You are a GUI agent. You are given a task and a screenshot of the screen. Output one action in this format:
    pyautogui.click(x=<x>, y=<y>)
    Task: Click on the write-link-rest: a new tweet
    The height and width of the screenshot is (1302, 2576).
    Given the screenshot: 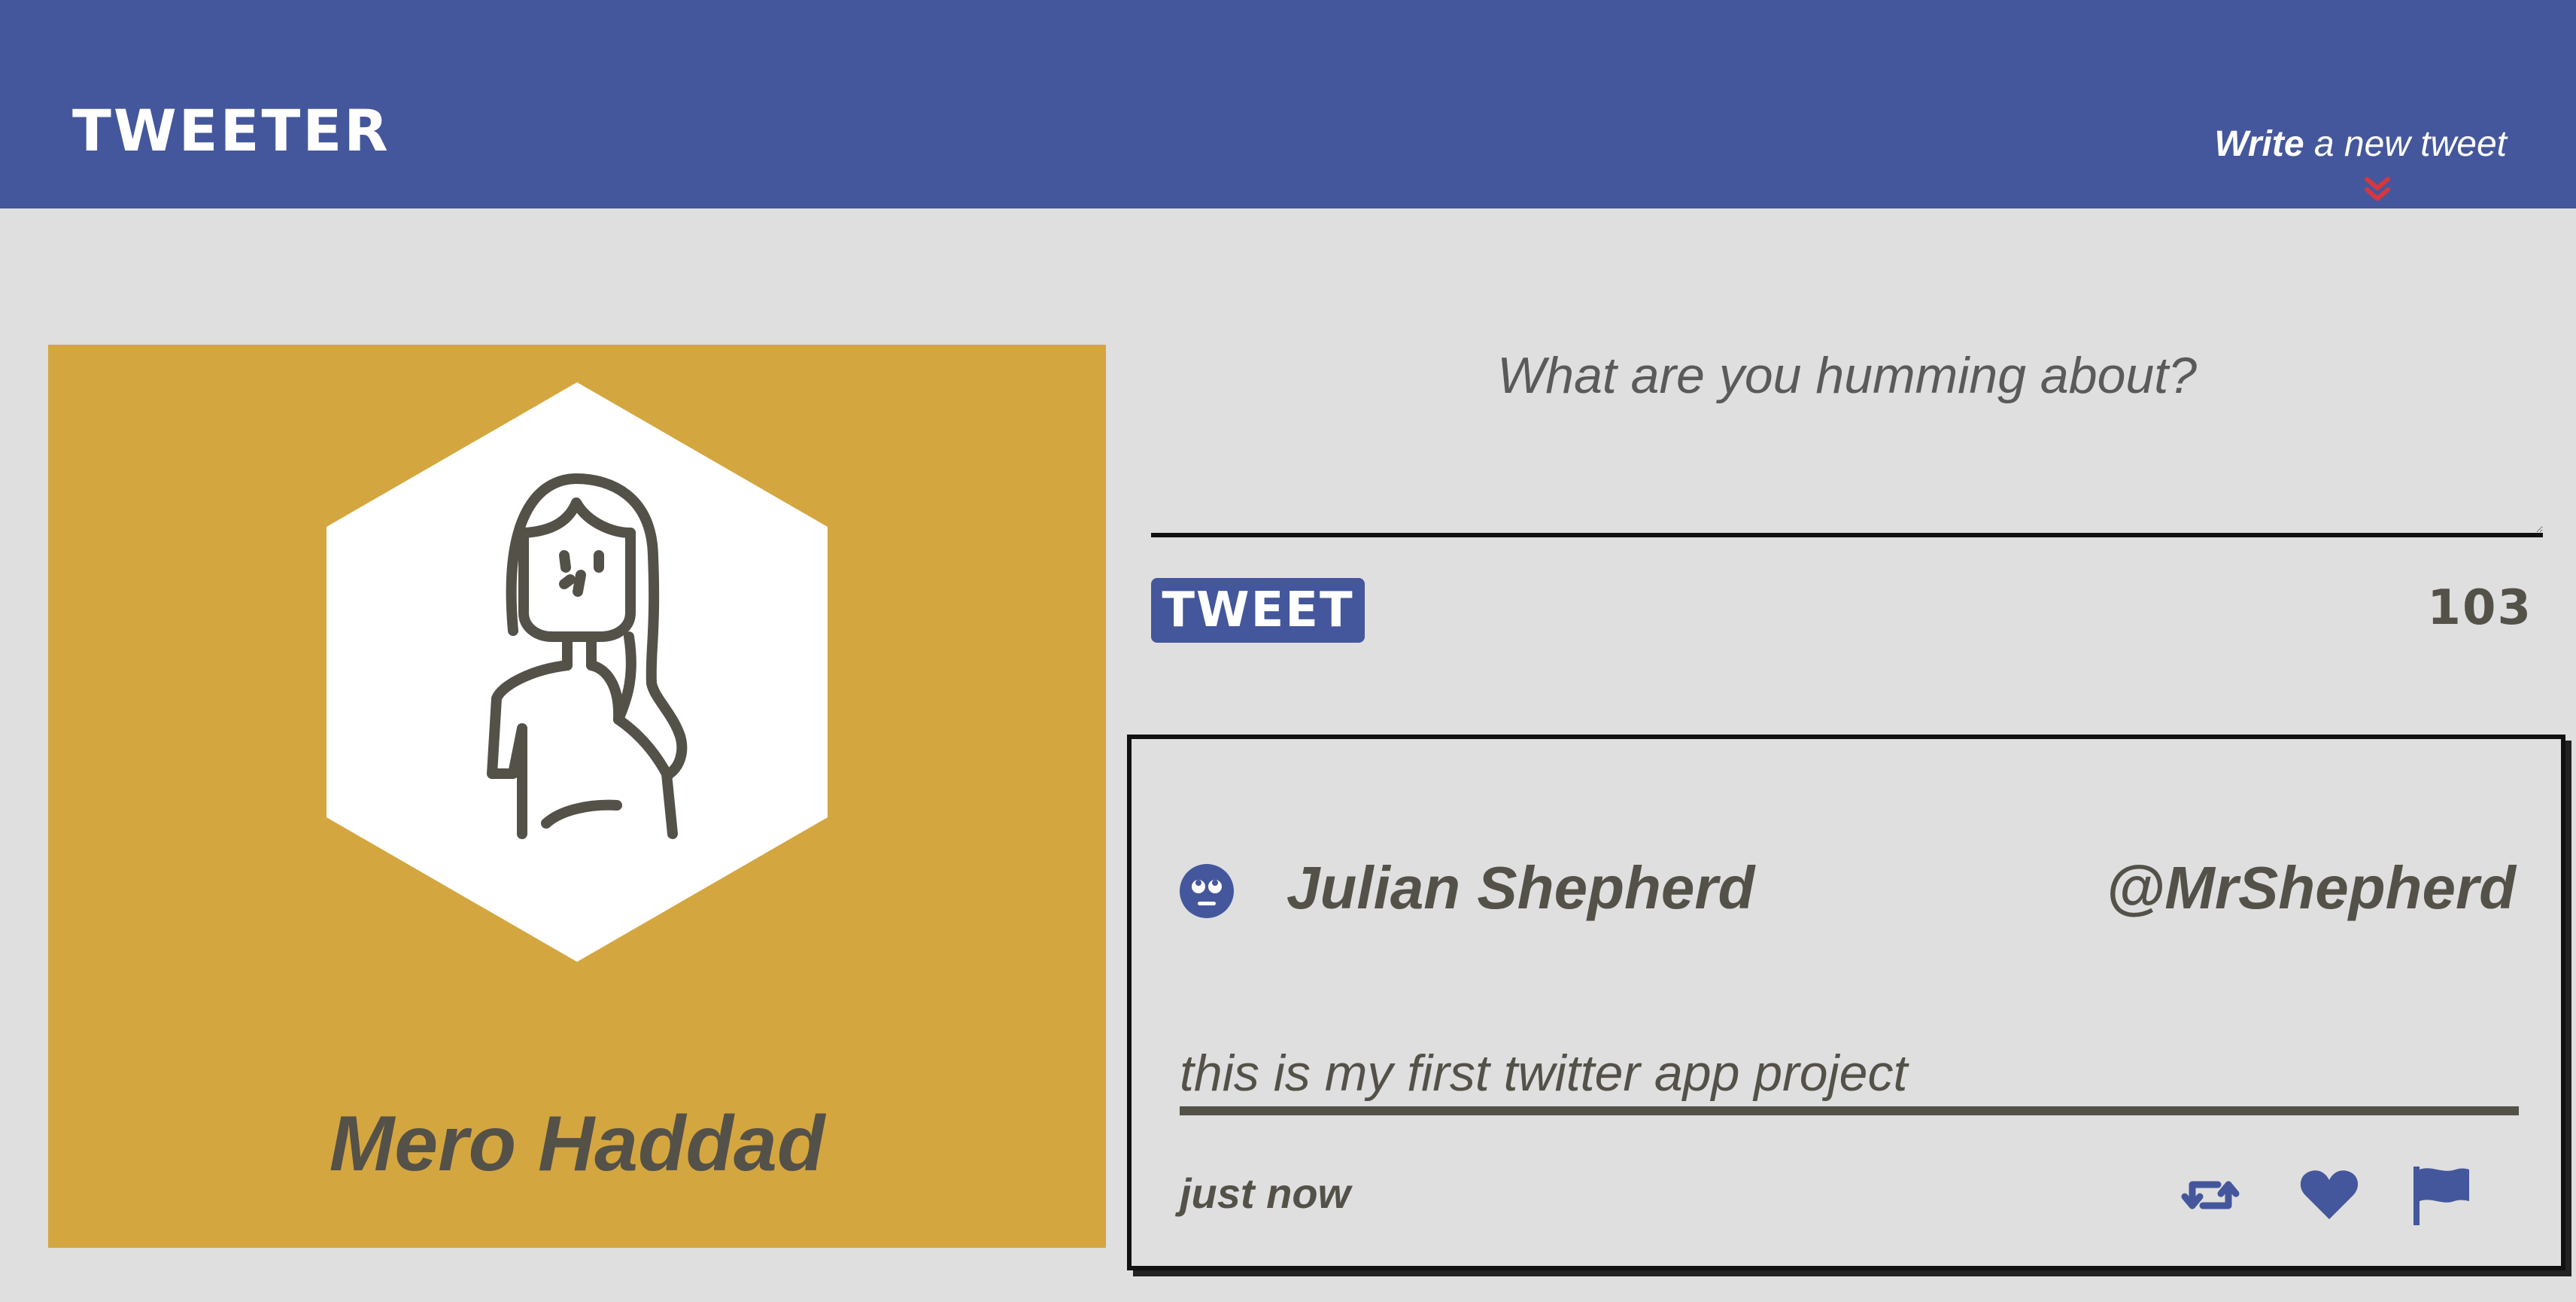 What is the action you would take?
    pyautogui.click(x=2406, y=144)
    